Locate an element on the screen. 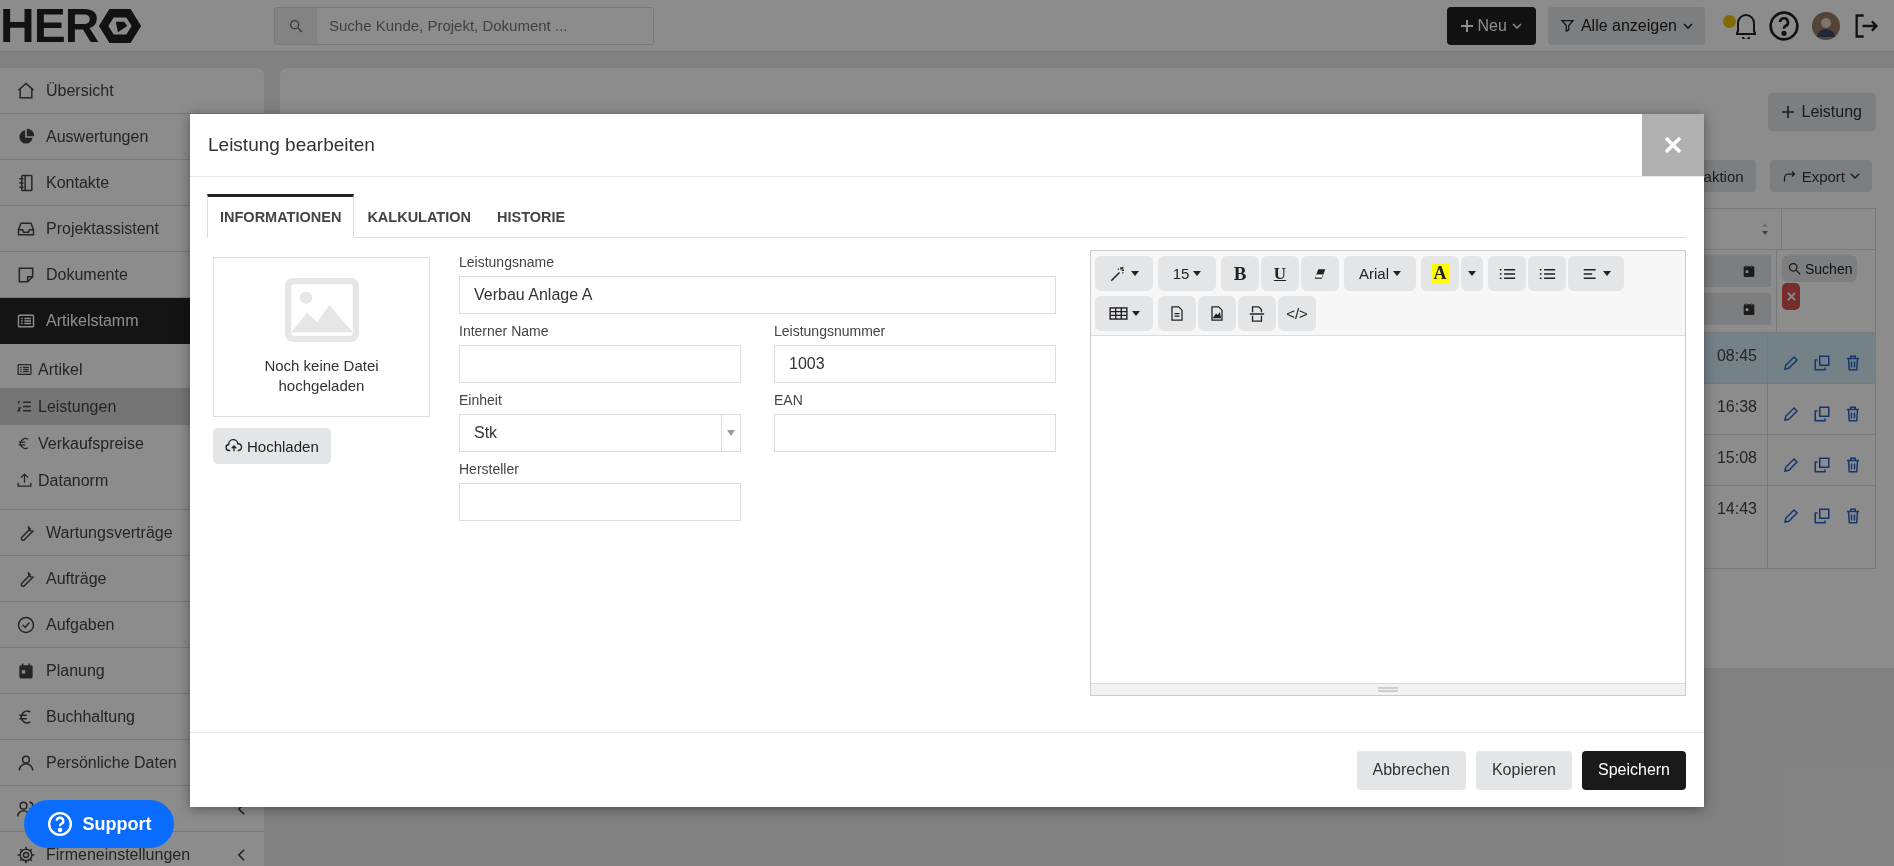 Image resolution: width=1894 pixels, height=866 pixels. filter-icon is located at coordinates (1567, 25).